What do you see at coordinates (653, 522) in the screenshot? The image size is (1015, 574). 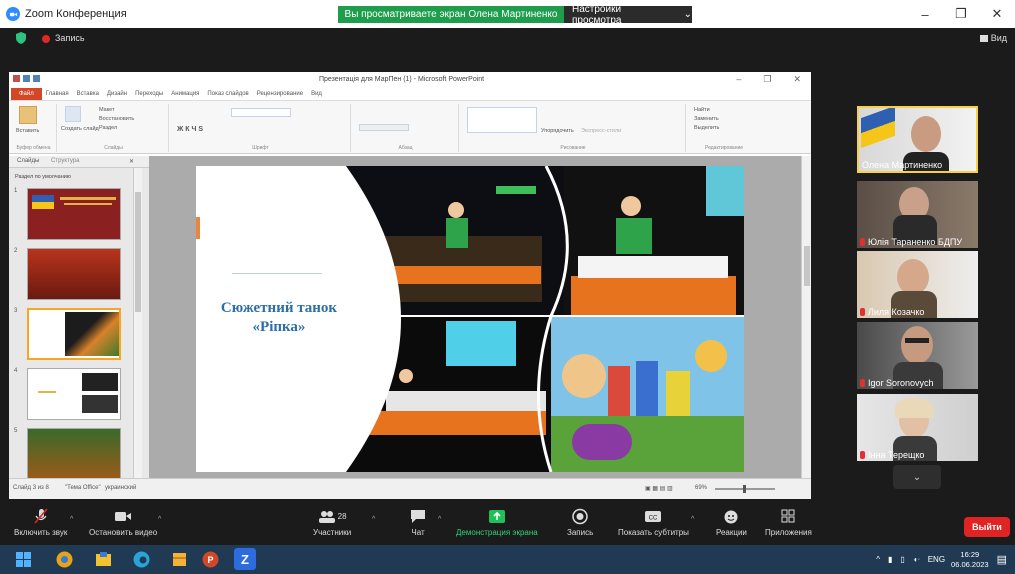 I see `captions-button: CC Показать субтитры` at bounding box center [653, 522].